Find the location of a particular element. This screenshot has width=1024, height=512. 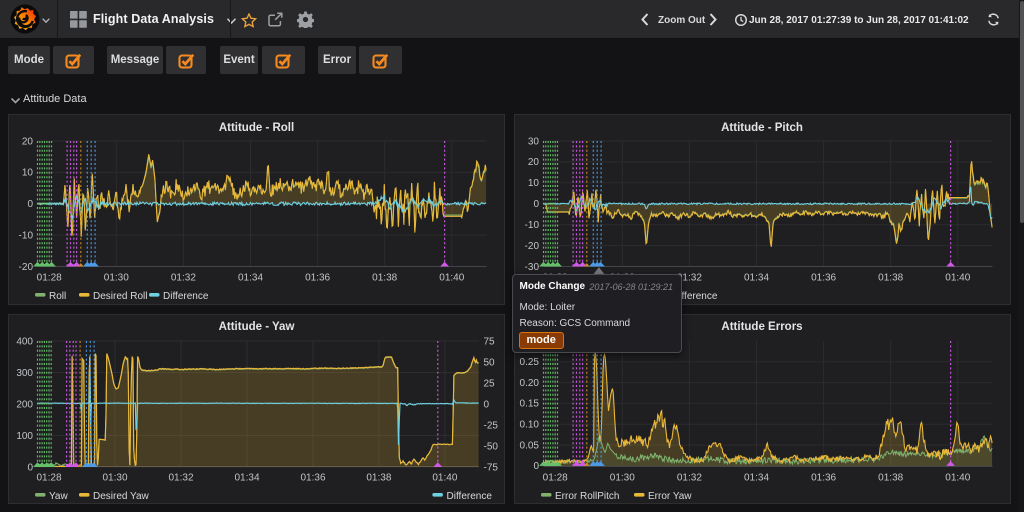

svg-text: Error RollPitch is located at coordinates (587, 496).